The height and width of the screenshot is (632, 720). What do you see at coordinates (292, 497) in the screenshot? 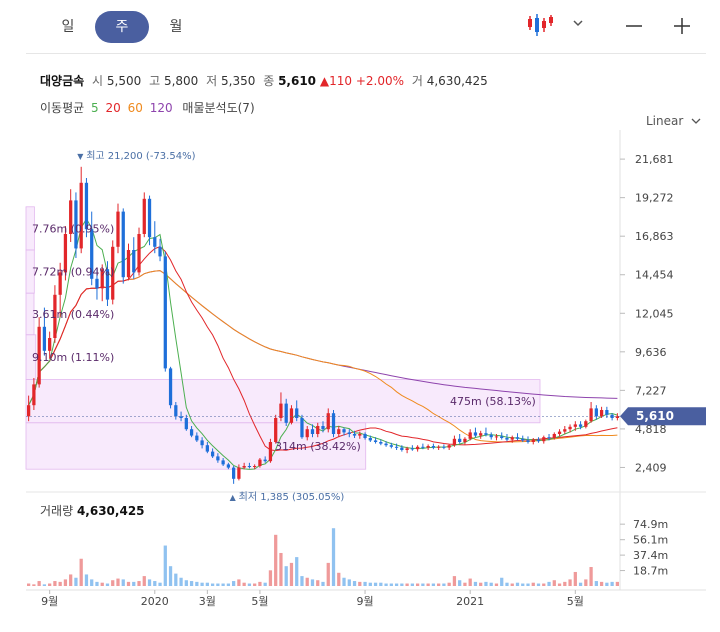
I see `low-annotation: 최저 1,385 (305.05%)` at bounding box center [292, 497].